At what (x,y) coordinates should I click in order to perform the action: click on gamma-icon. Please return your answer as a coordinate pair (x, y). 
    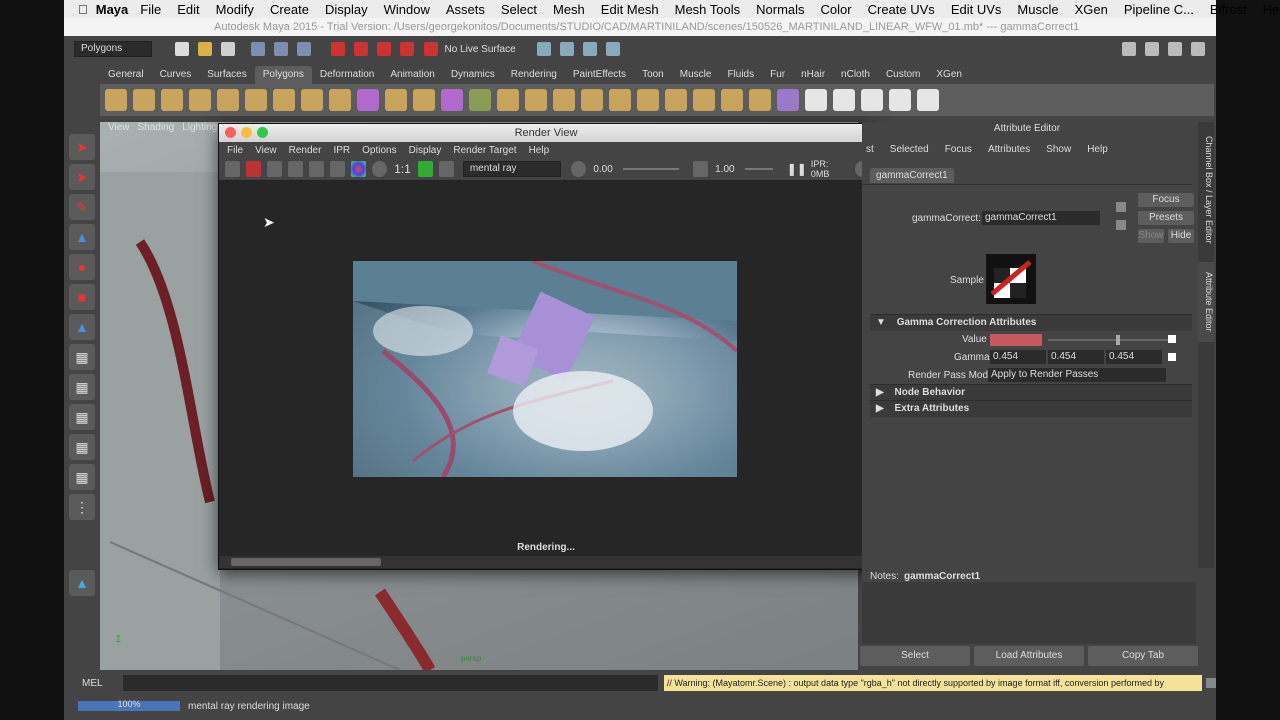
    Looking at the image, I should click on (701, 169).